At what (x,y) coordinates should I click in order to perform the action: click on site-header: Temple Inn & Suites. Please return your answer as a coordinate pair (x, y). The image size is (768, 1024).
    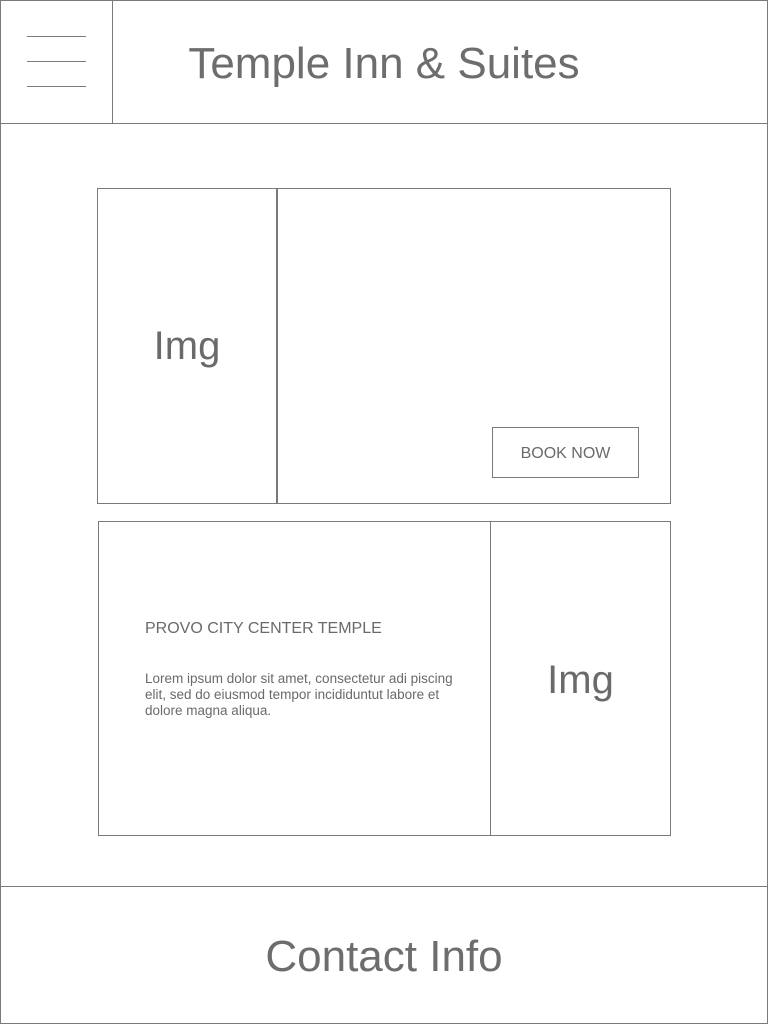
    Looking at the image, I should click on (384, 62).